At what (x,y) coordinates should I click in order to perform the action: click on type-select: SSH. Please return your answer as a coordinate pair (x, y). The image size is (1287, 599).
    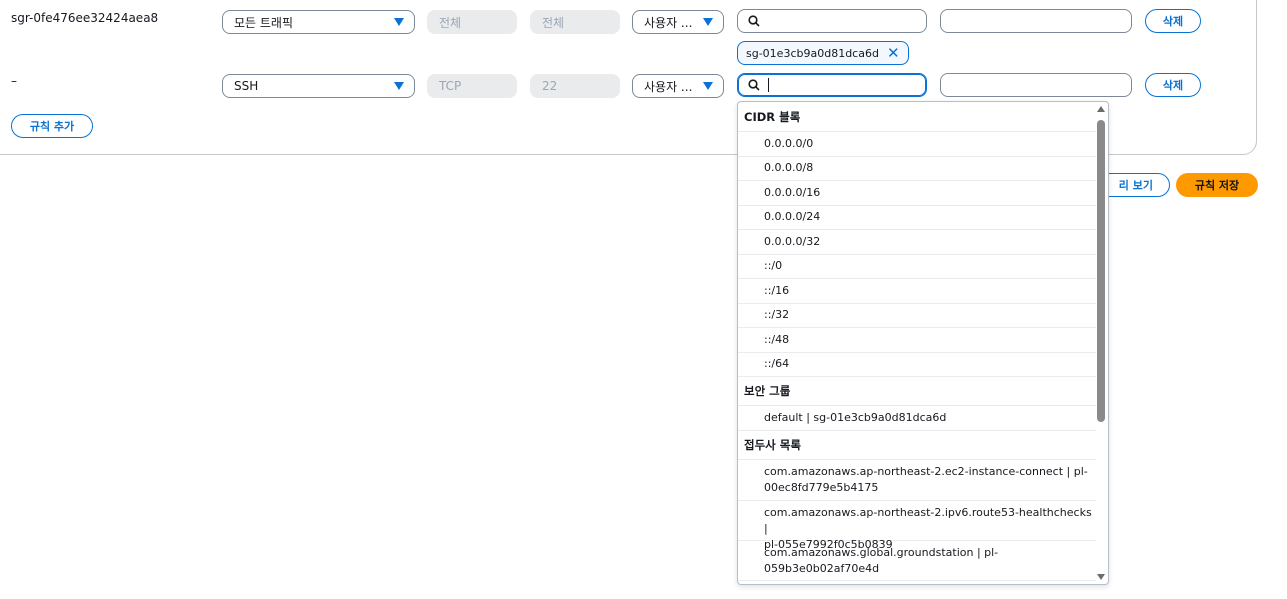
    Looking at the image, I should click on (318, 86).